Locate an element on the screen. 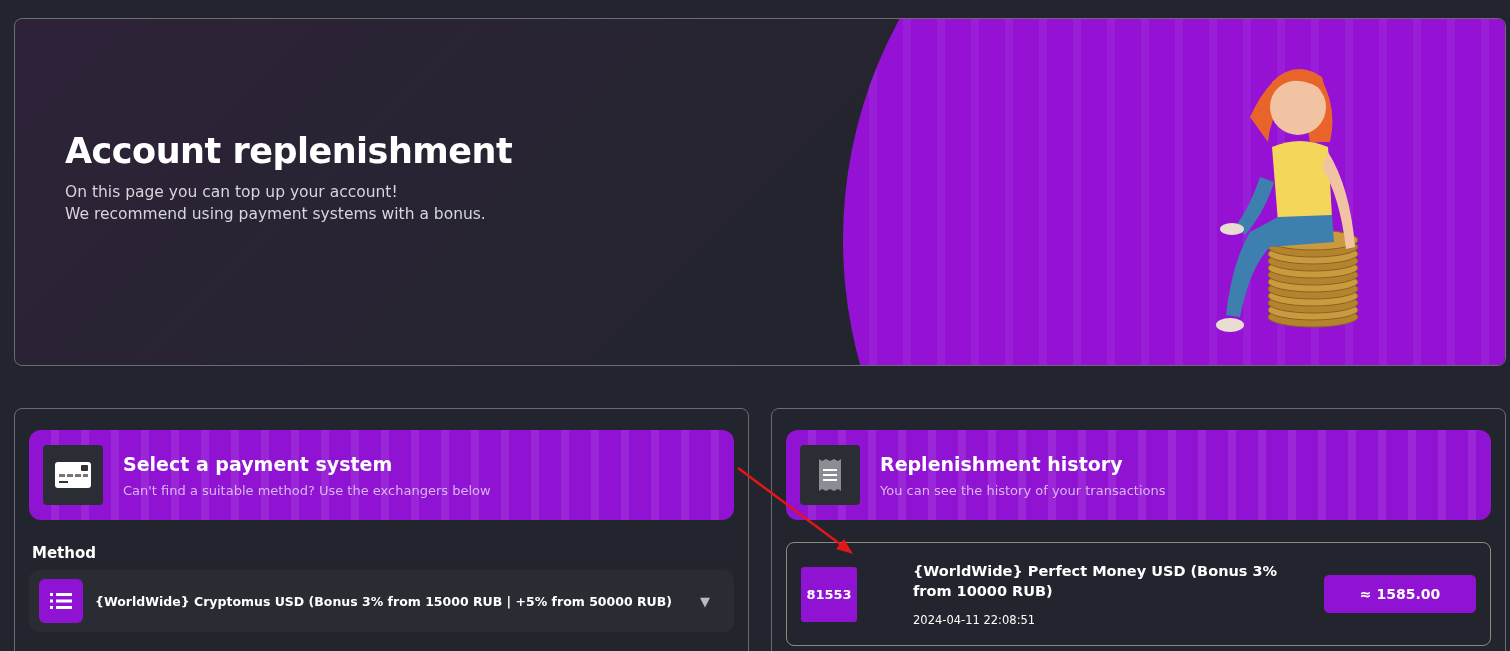 The width and height of the screenshot is (1510, 651). card-subtitle: Can't find a suitable method? Use the exchangers below is located at coordinates (307, 490).